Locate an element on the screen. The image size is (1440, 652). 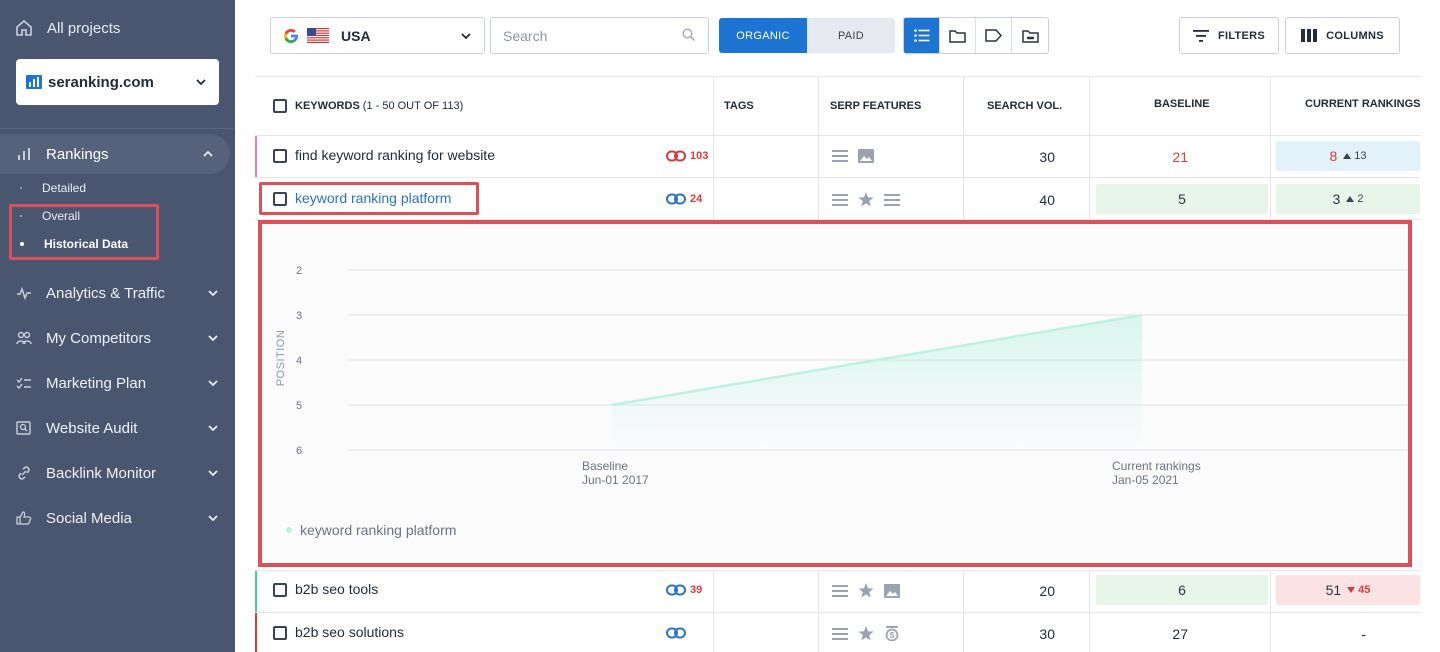
baseline-header: BASELINE is located at coordinates (1182, 104).